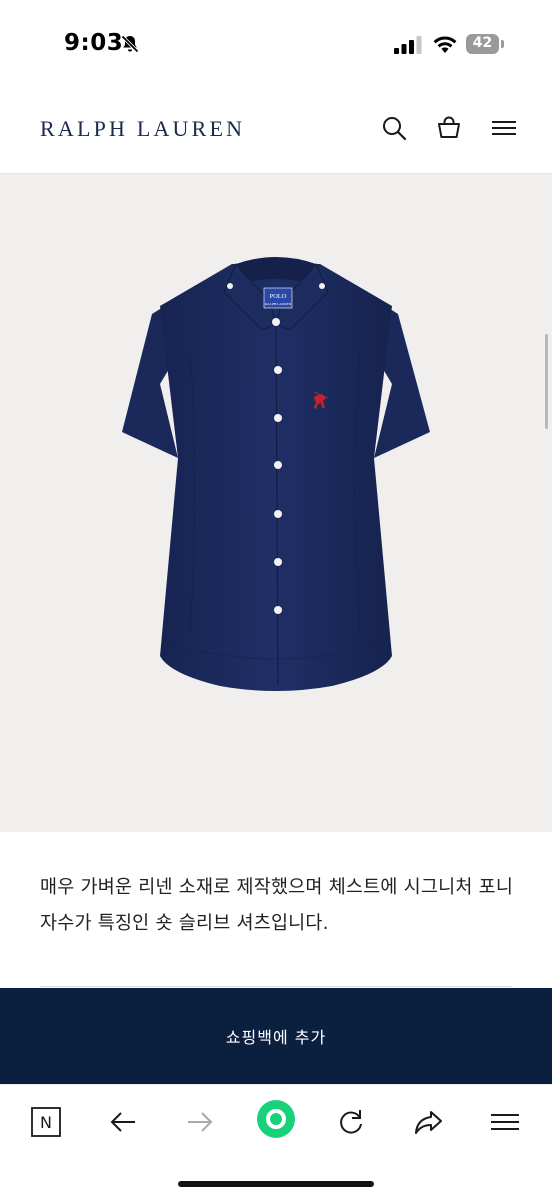  I want to click on add-to-bag-button: 쇼핑백에 추가, so click(276, 1036).